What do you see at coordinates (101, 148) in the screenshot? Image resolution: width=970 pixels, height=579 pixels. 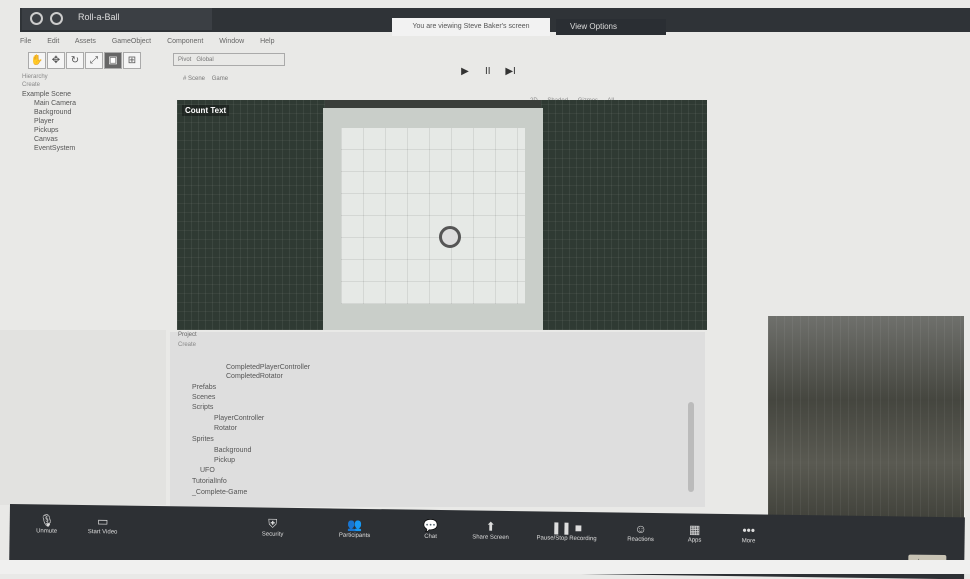 I see `hierarchy-item: EventSystem` at bounding box center [101, 148].